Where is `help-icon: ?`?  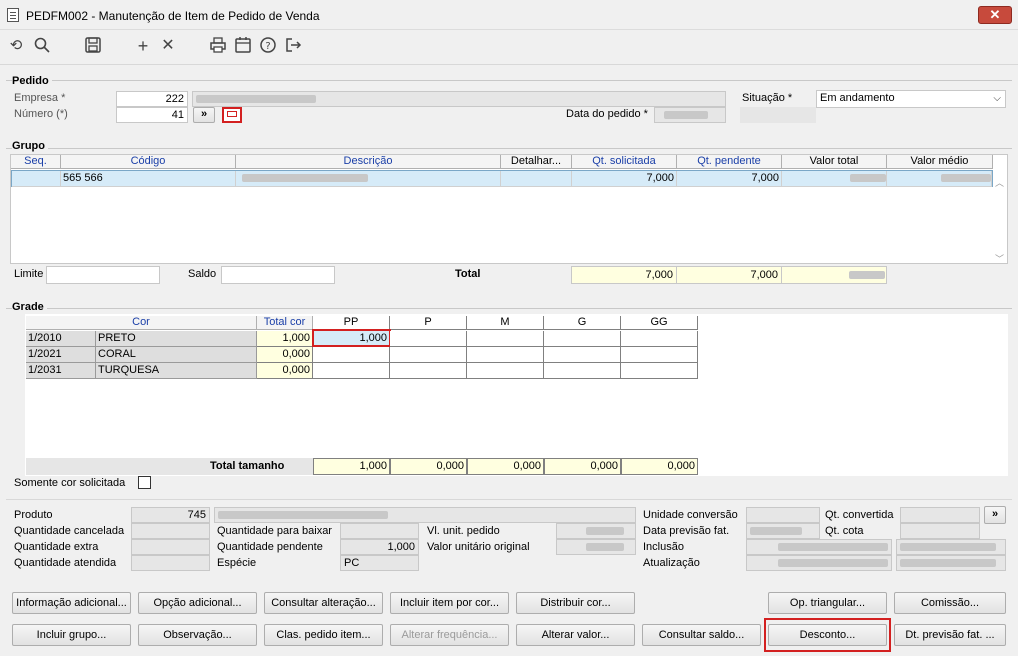
help-icon: ? is located at coordinates (268, 46).